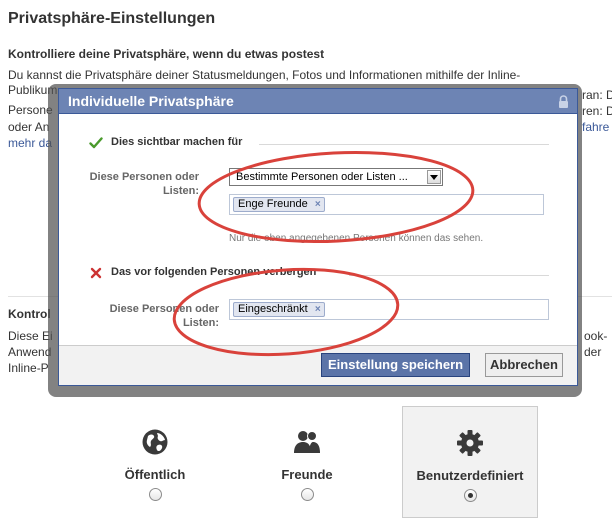 The width and height of the screenshot is (612, 522). Describe the element at coordinates (30, 352) in the screenshot. I see `section-text-line: Anwend` at that location.